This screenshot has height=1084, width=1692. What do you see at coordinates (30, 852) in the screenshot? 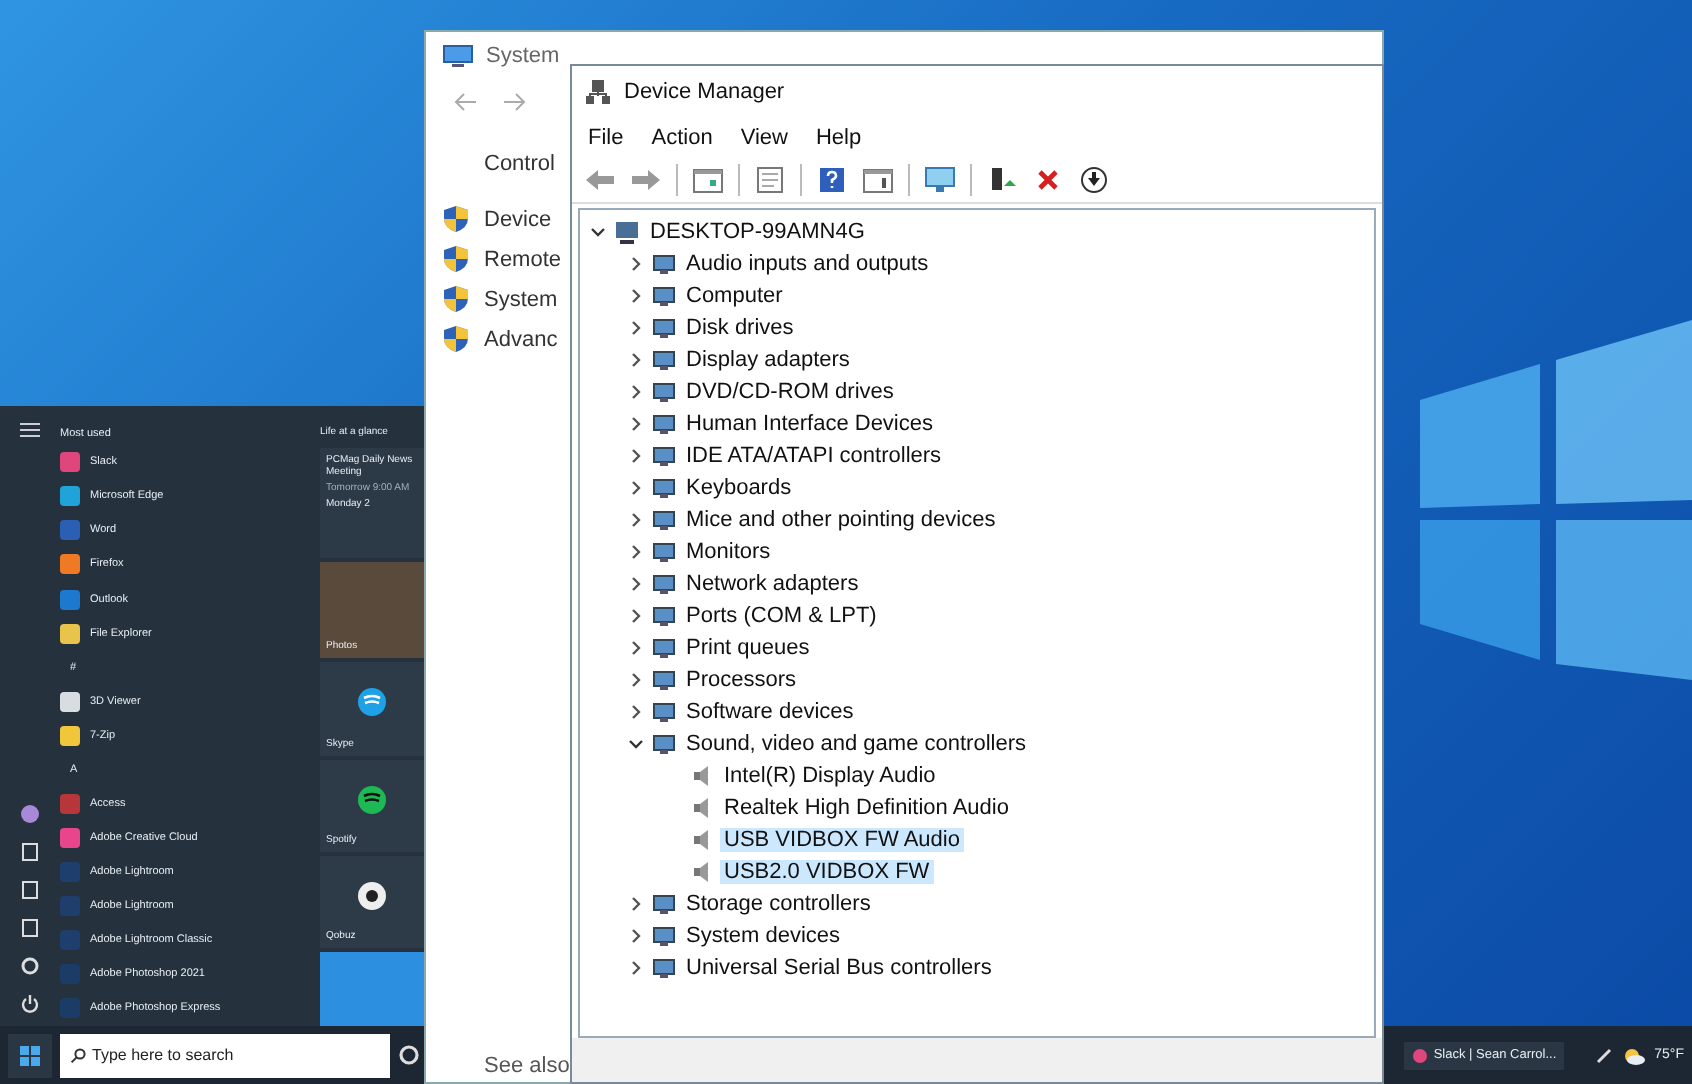
I see `document-icon` at bounding box center [30, 852].